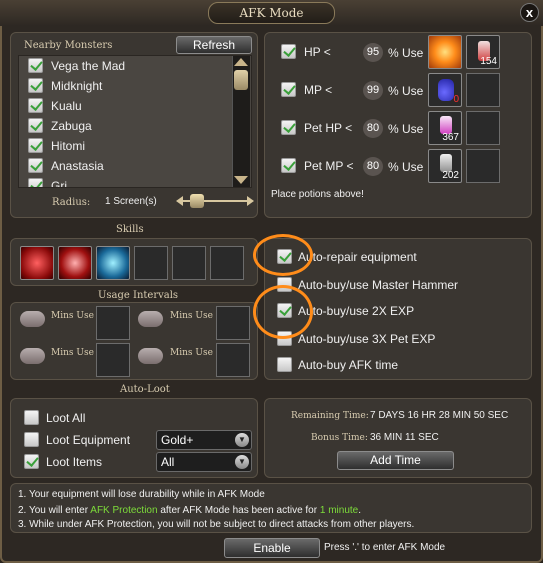 The height and width of the screenshot is (563, 543). I want to click on double-exp-label: Auto-buy/use 2X EXP, so click(356, 311).